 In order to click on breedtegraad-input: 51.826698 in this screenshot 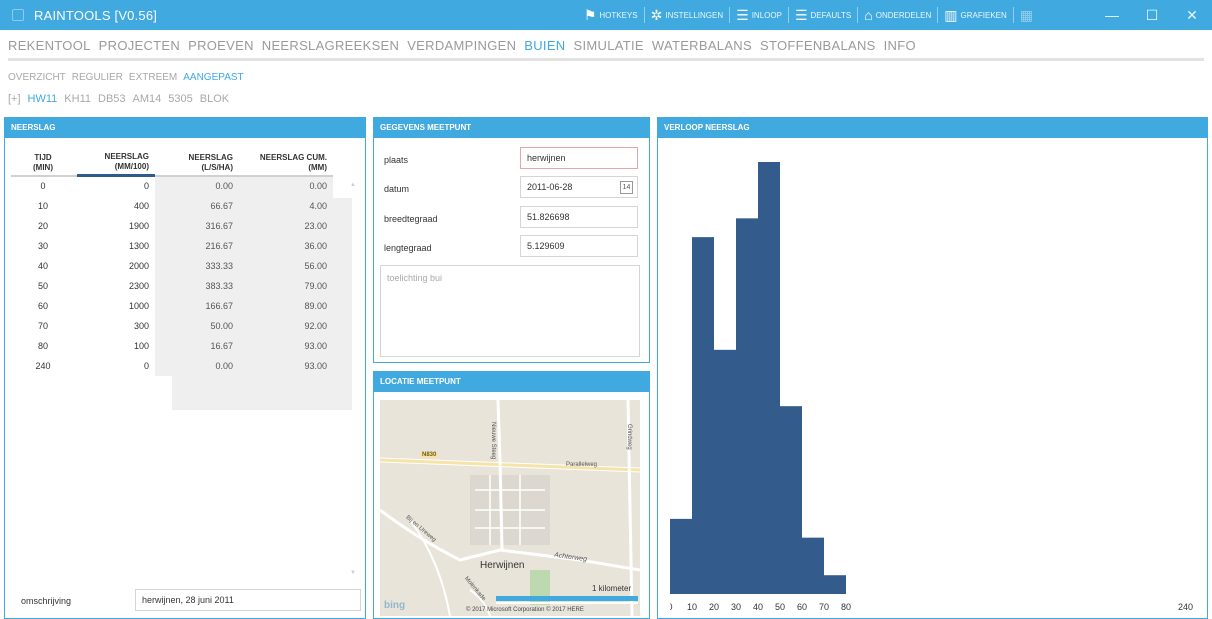, I will do `click(579, 217)`.